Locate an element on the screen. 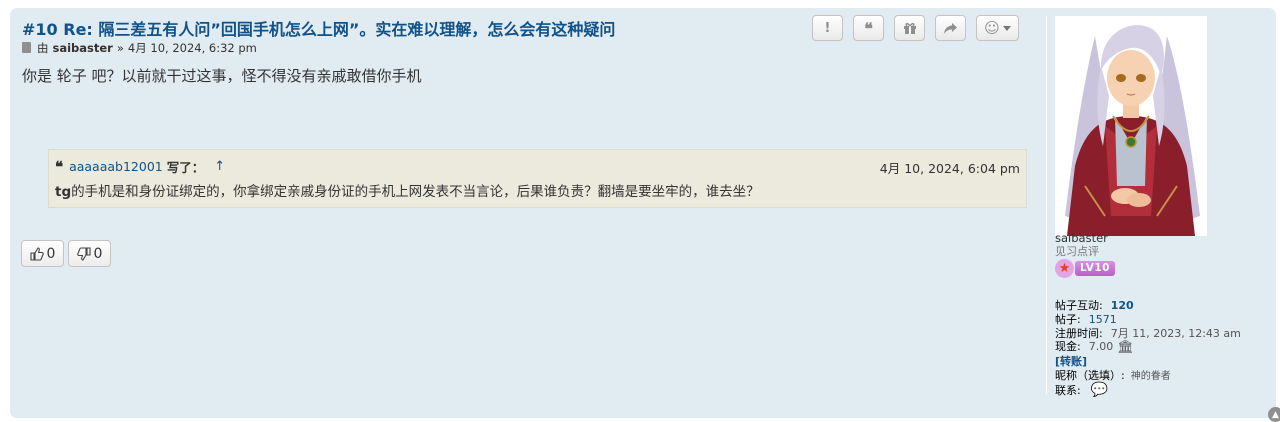 The image size is (1280, 422). quote-cite: ❝ aaaaaab12001 写了： ↑ is located at coordinates (140, 166).